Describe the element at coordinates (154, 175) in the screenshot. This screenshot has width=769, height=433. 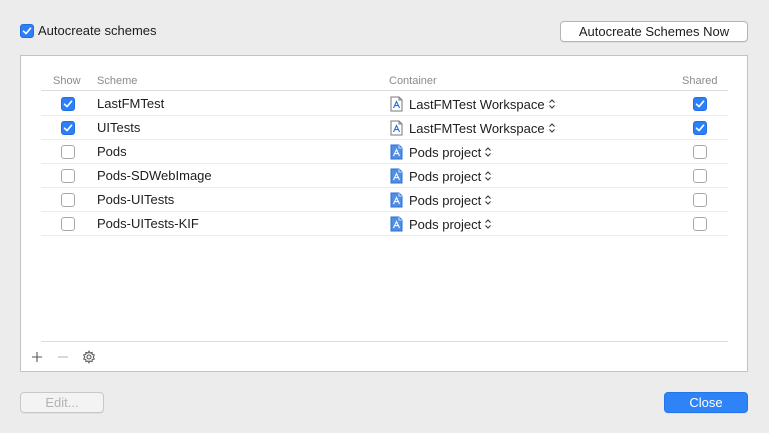
I see `scheme-name: Pods-SDWebImage` at that location.